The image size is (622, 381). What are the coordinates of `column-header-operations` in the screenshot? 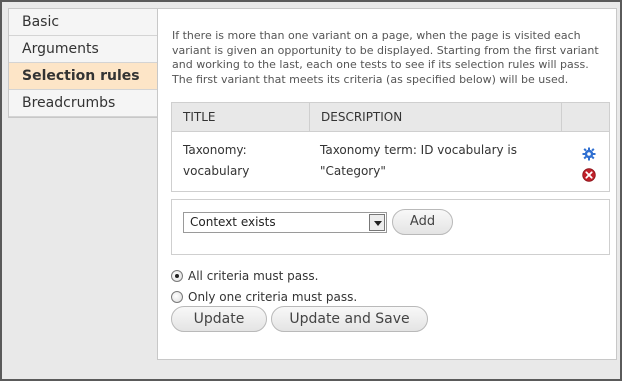 It's located at (586, 117).